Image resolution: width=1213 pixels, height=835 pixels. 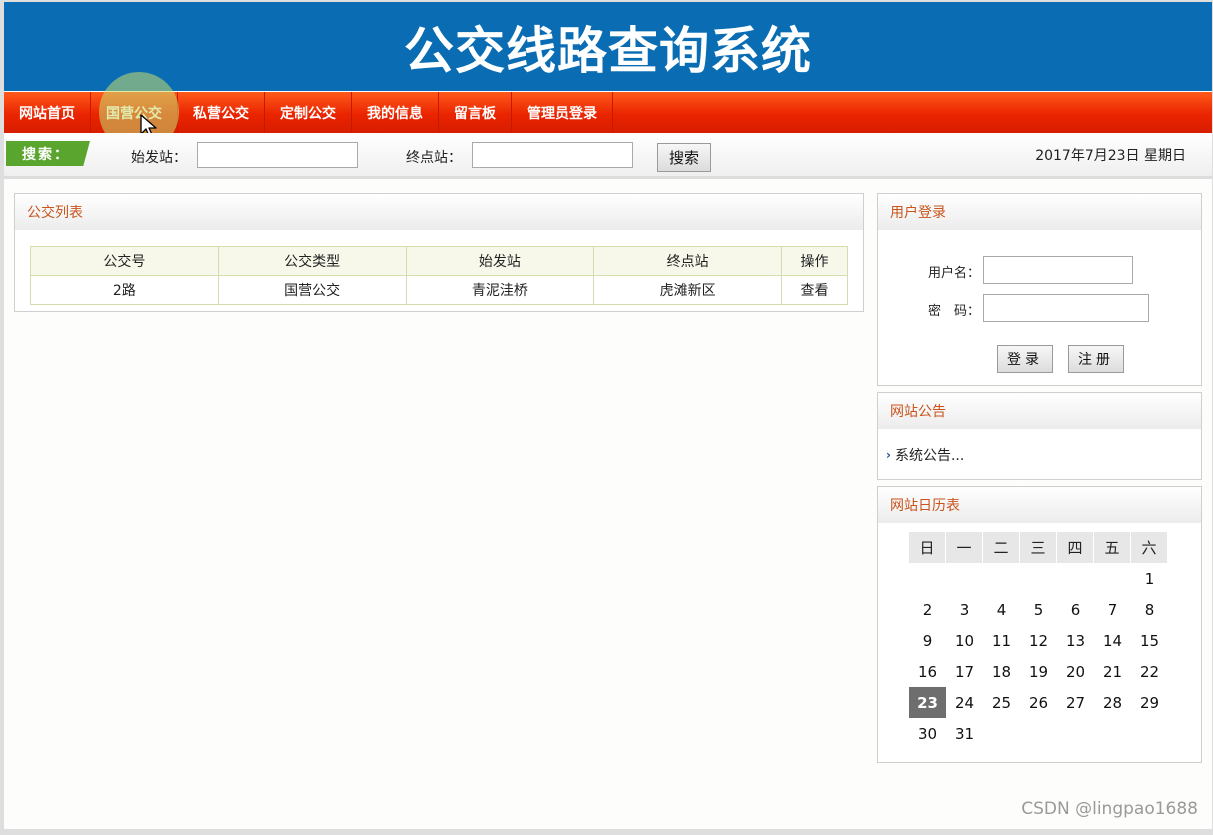 I want to click on register-button: 注册, so click(x=1096, y=359).